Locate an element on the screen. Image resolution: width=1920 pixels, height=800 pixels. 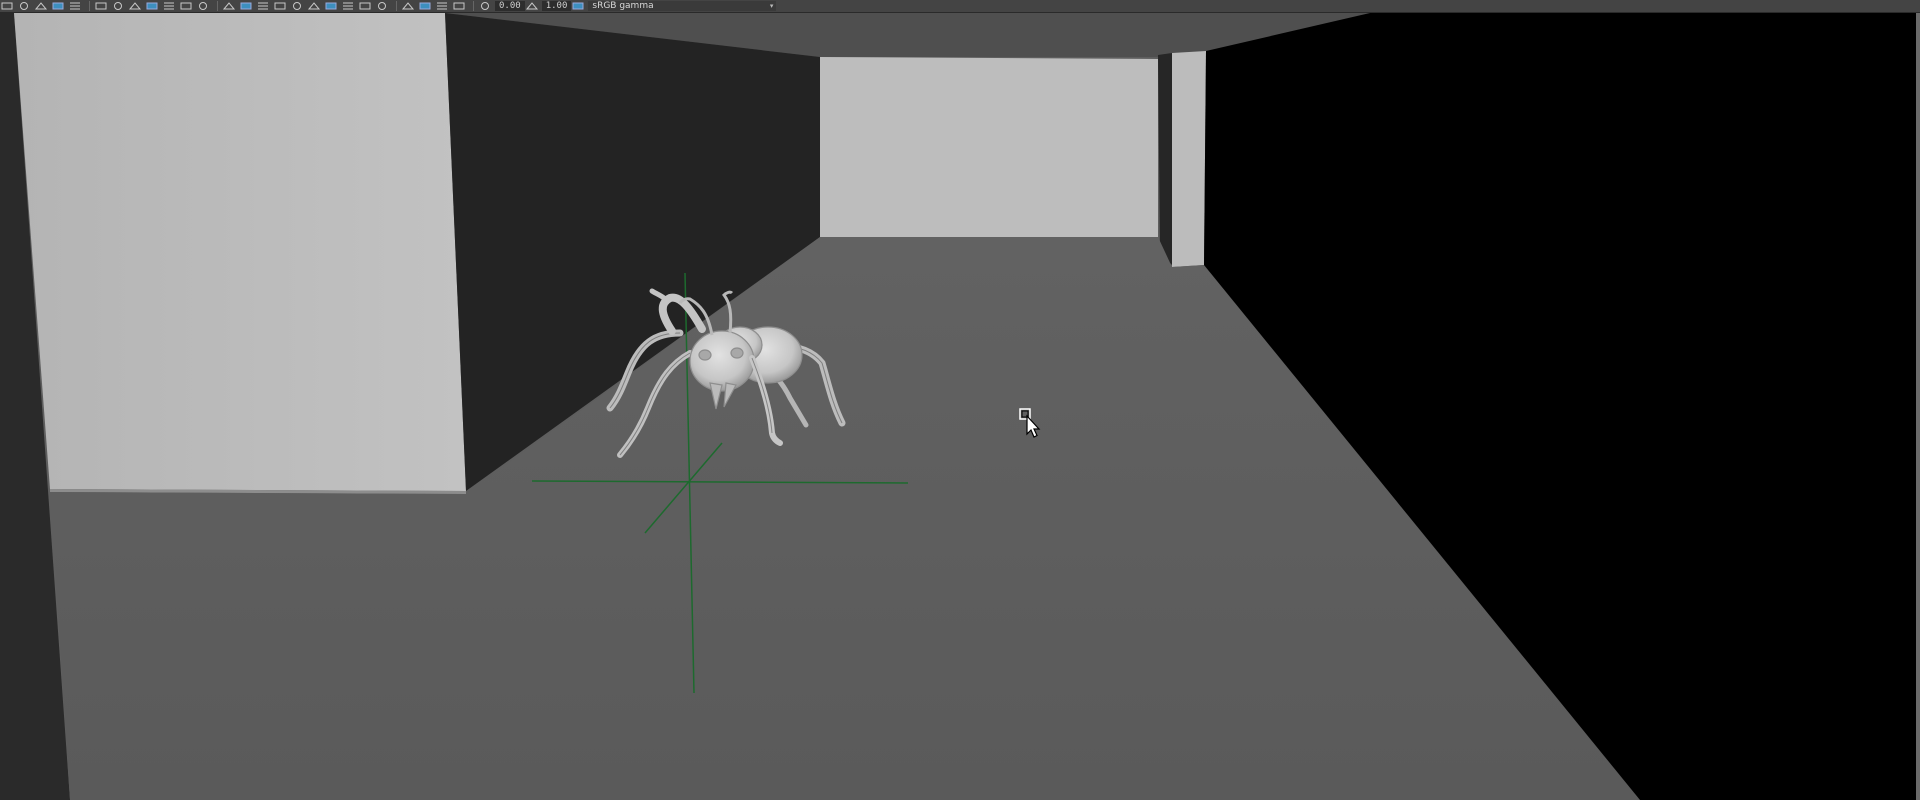
wireframe-icon is located at coordinates (229, 6).